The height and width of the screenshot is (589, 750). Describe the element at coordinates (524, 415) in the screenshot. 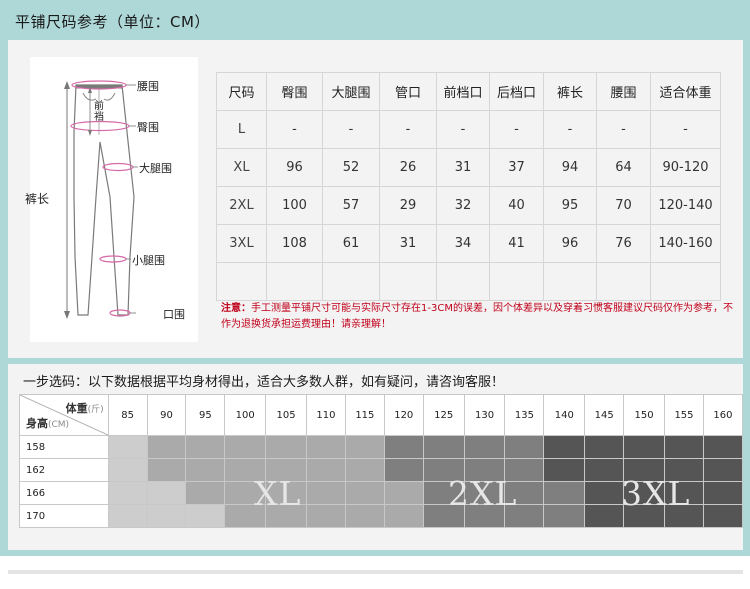

I see `weight-column-header: 135` at that location.